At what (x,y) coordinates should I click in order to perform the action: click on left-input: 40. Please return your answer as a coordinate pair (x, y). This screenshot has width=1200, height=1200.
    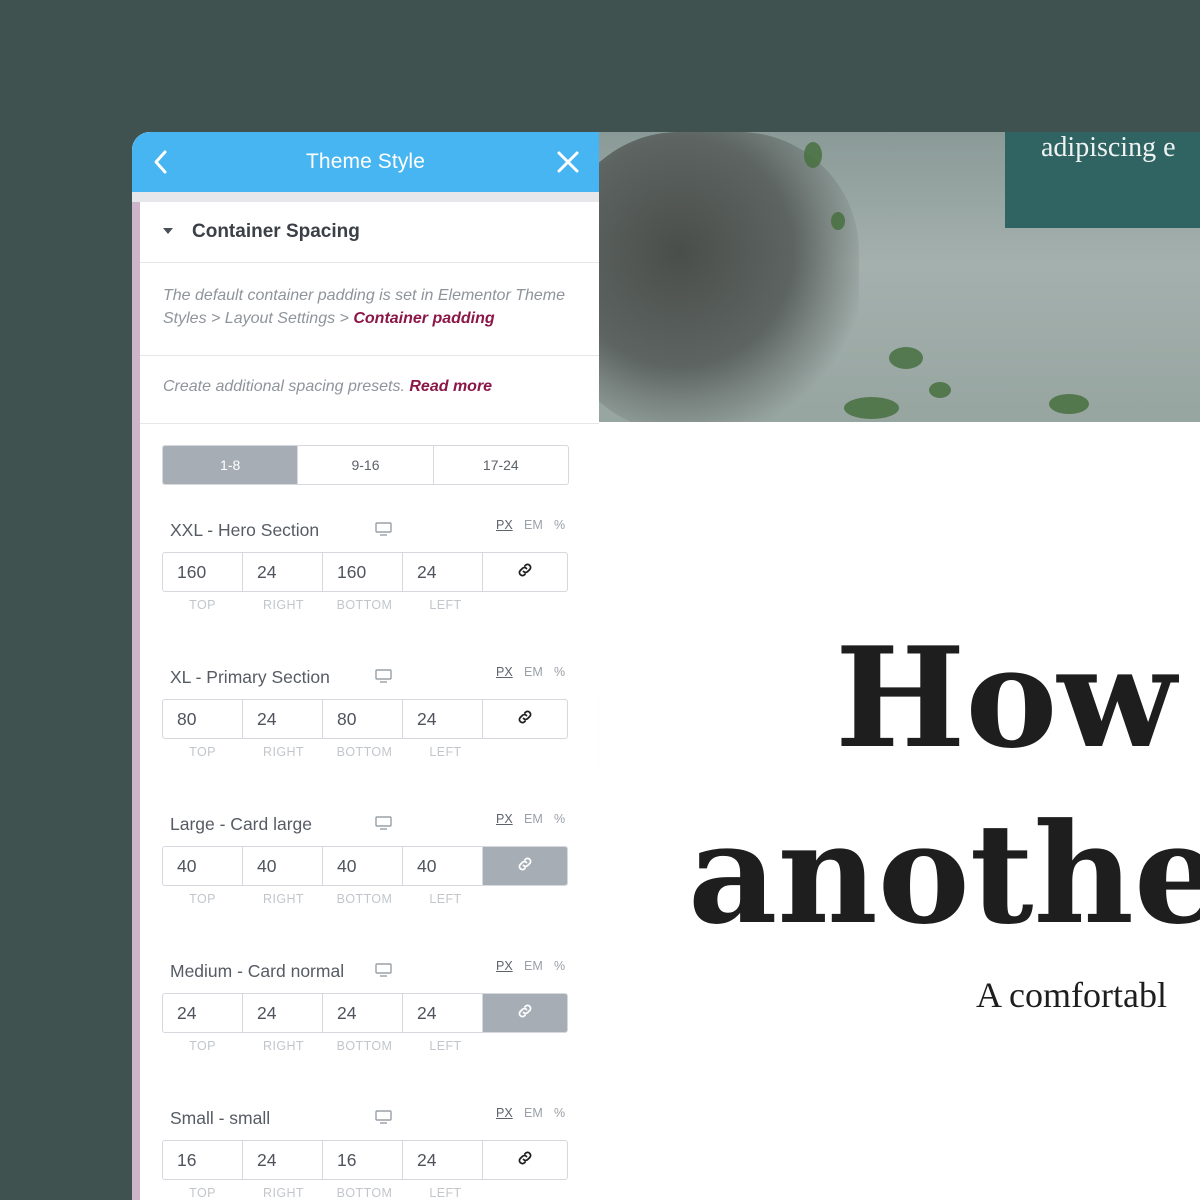
    Looking at the image, I should click on (443, 866).